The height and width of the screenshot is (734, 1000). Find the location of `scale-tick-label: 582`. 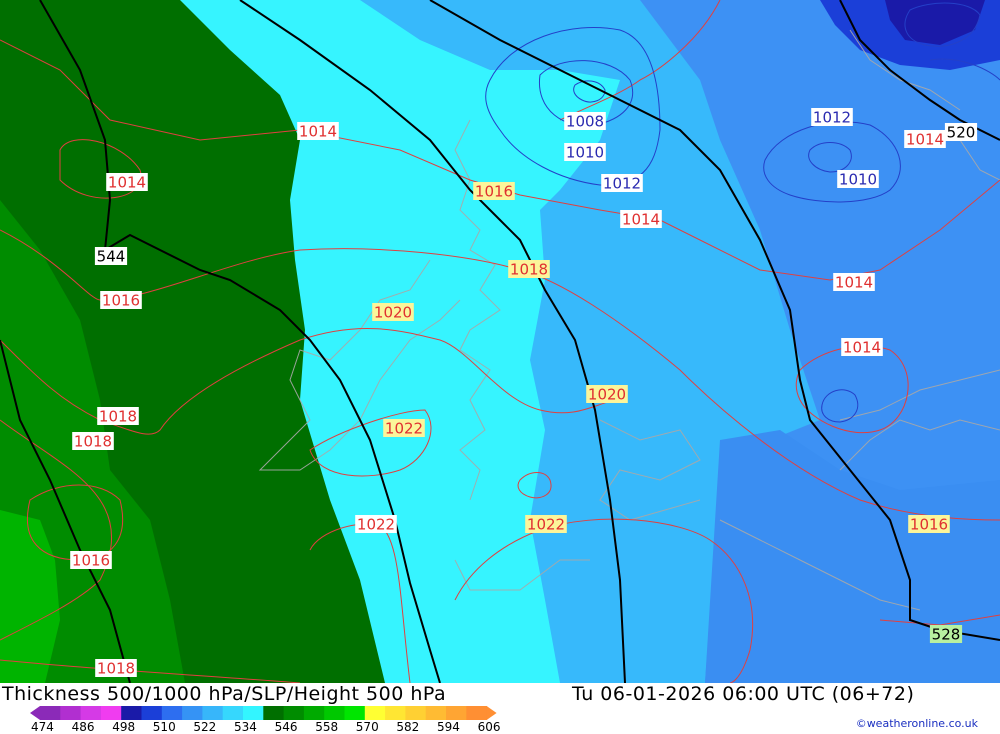

scale-tick-label: 582 is located at coordinates (408, 727).